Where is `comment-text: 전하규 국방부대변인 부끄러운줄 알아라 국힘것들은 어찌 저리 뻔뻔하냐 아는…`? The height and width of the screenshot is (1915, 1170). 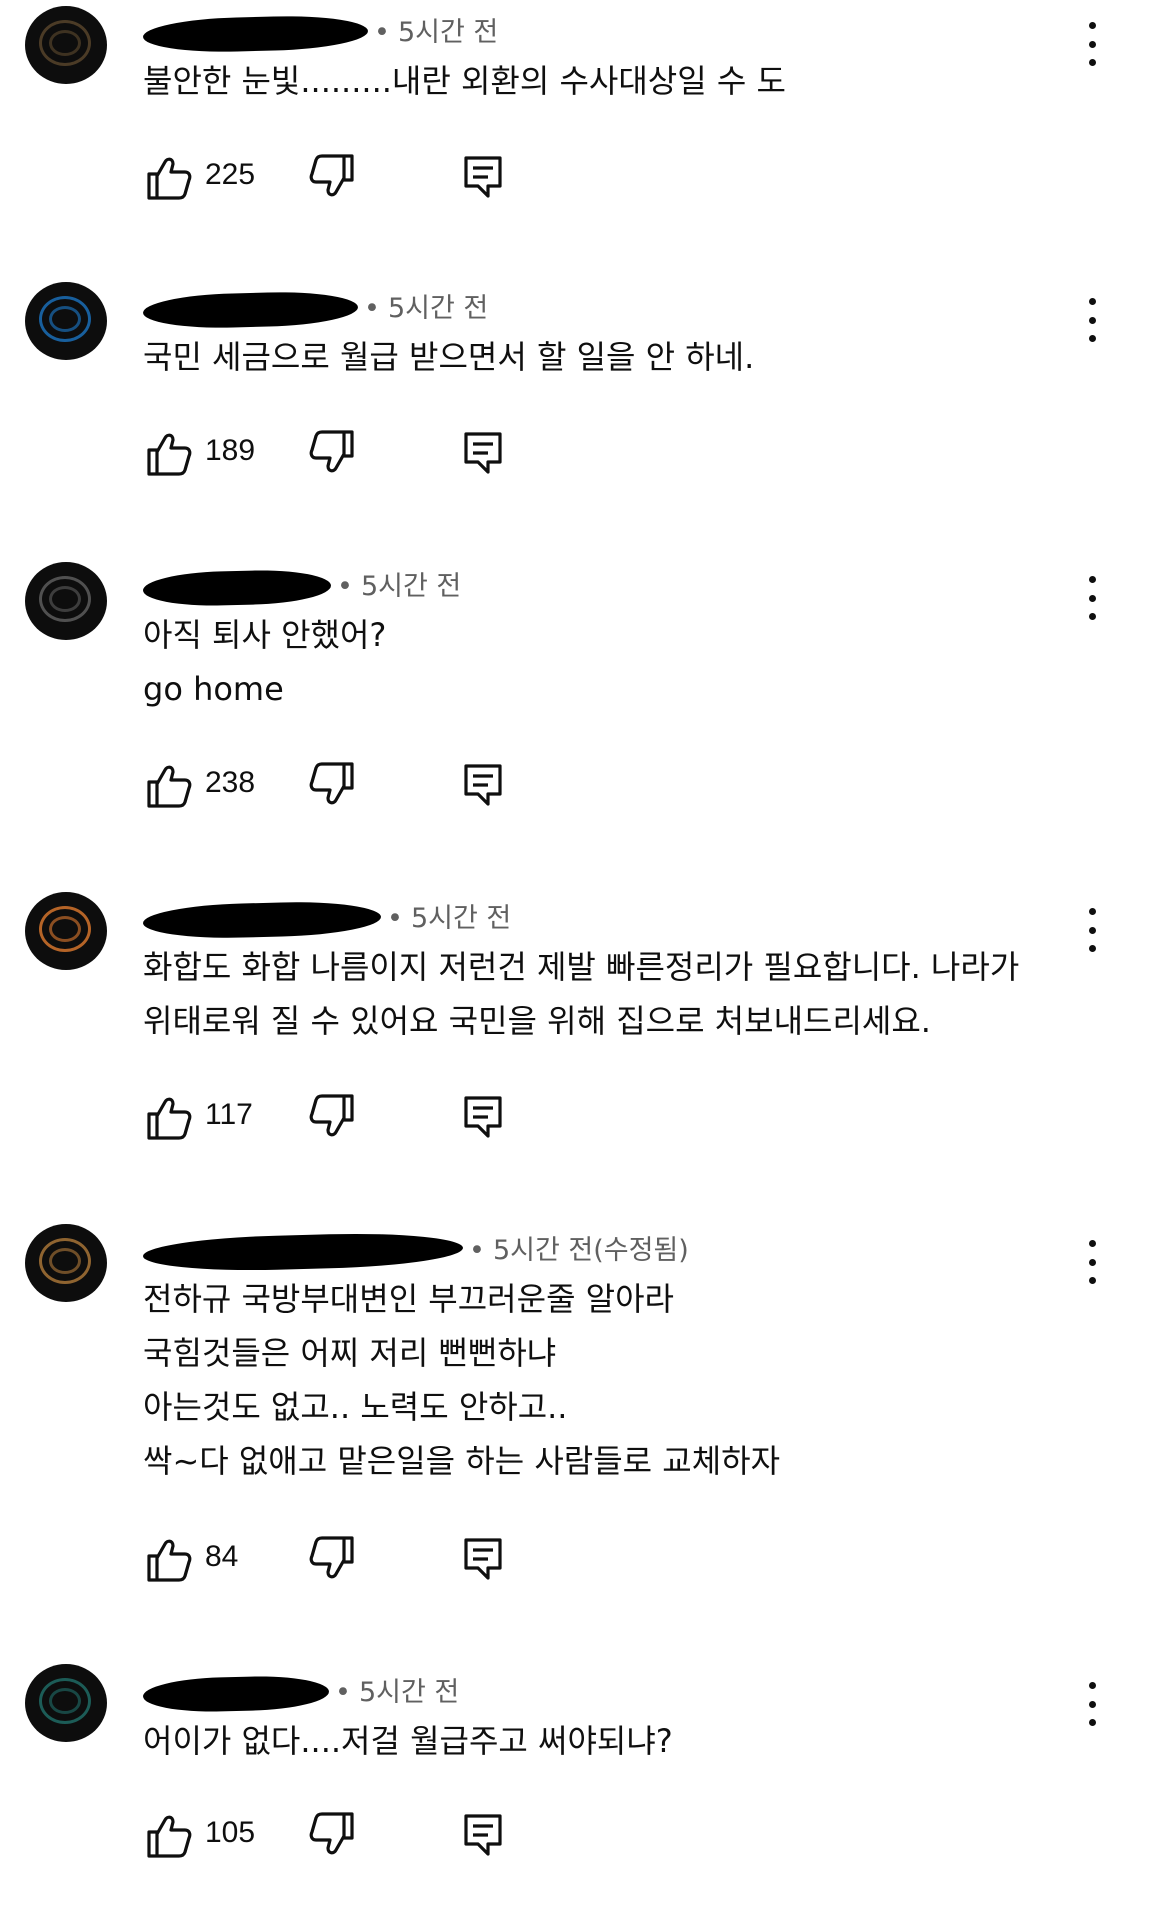
comment-text: 전하규 국방부대변인 부끄러운줄 알아라 국힘것들은 어찌 저리 뻔뻔하냐 아는… is located at coordinates (623, 1380).